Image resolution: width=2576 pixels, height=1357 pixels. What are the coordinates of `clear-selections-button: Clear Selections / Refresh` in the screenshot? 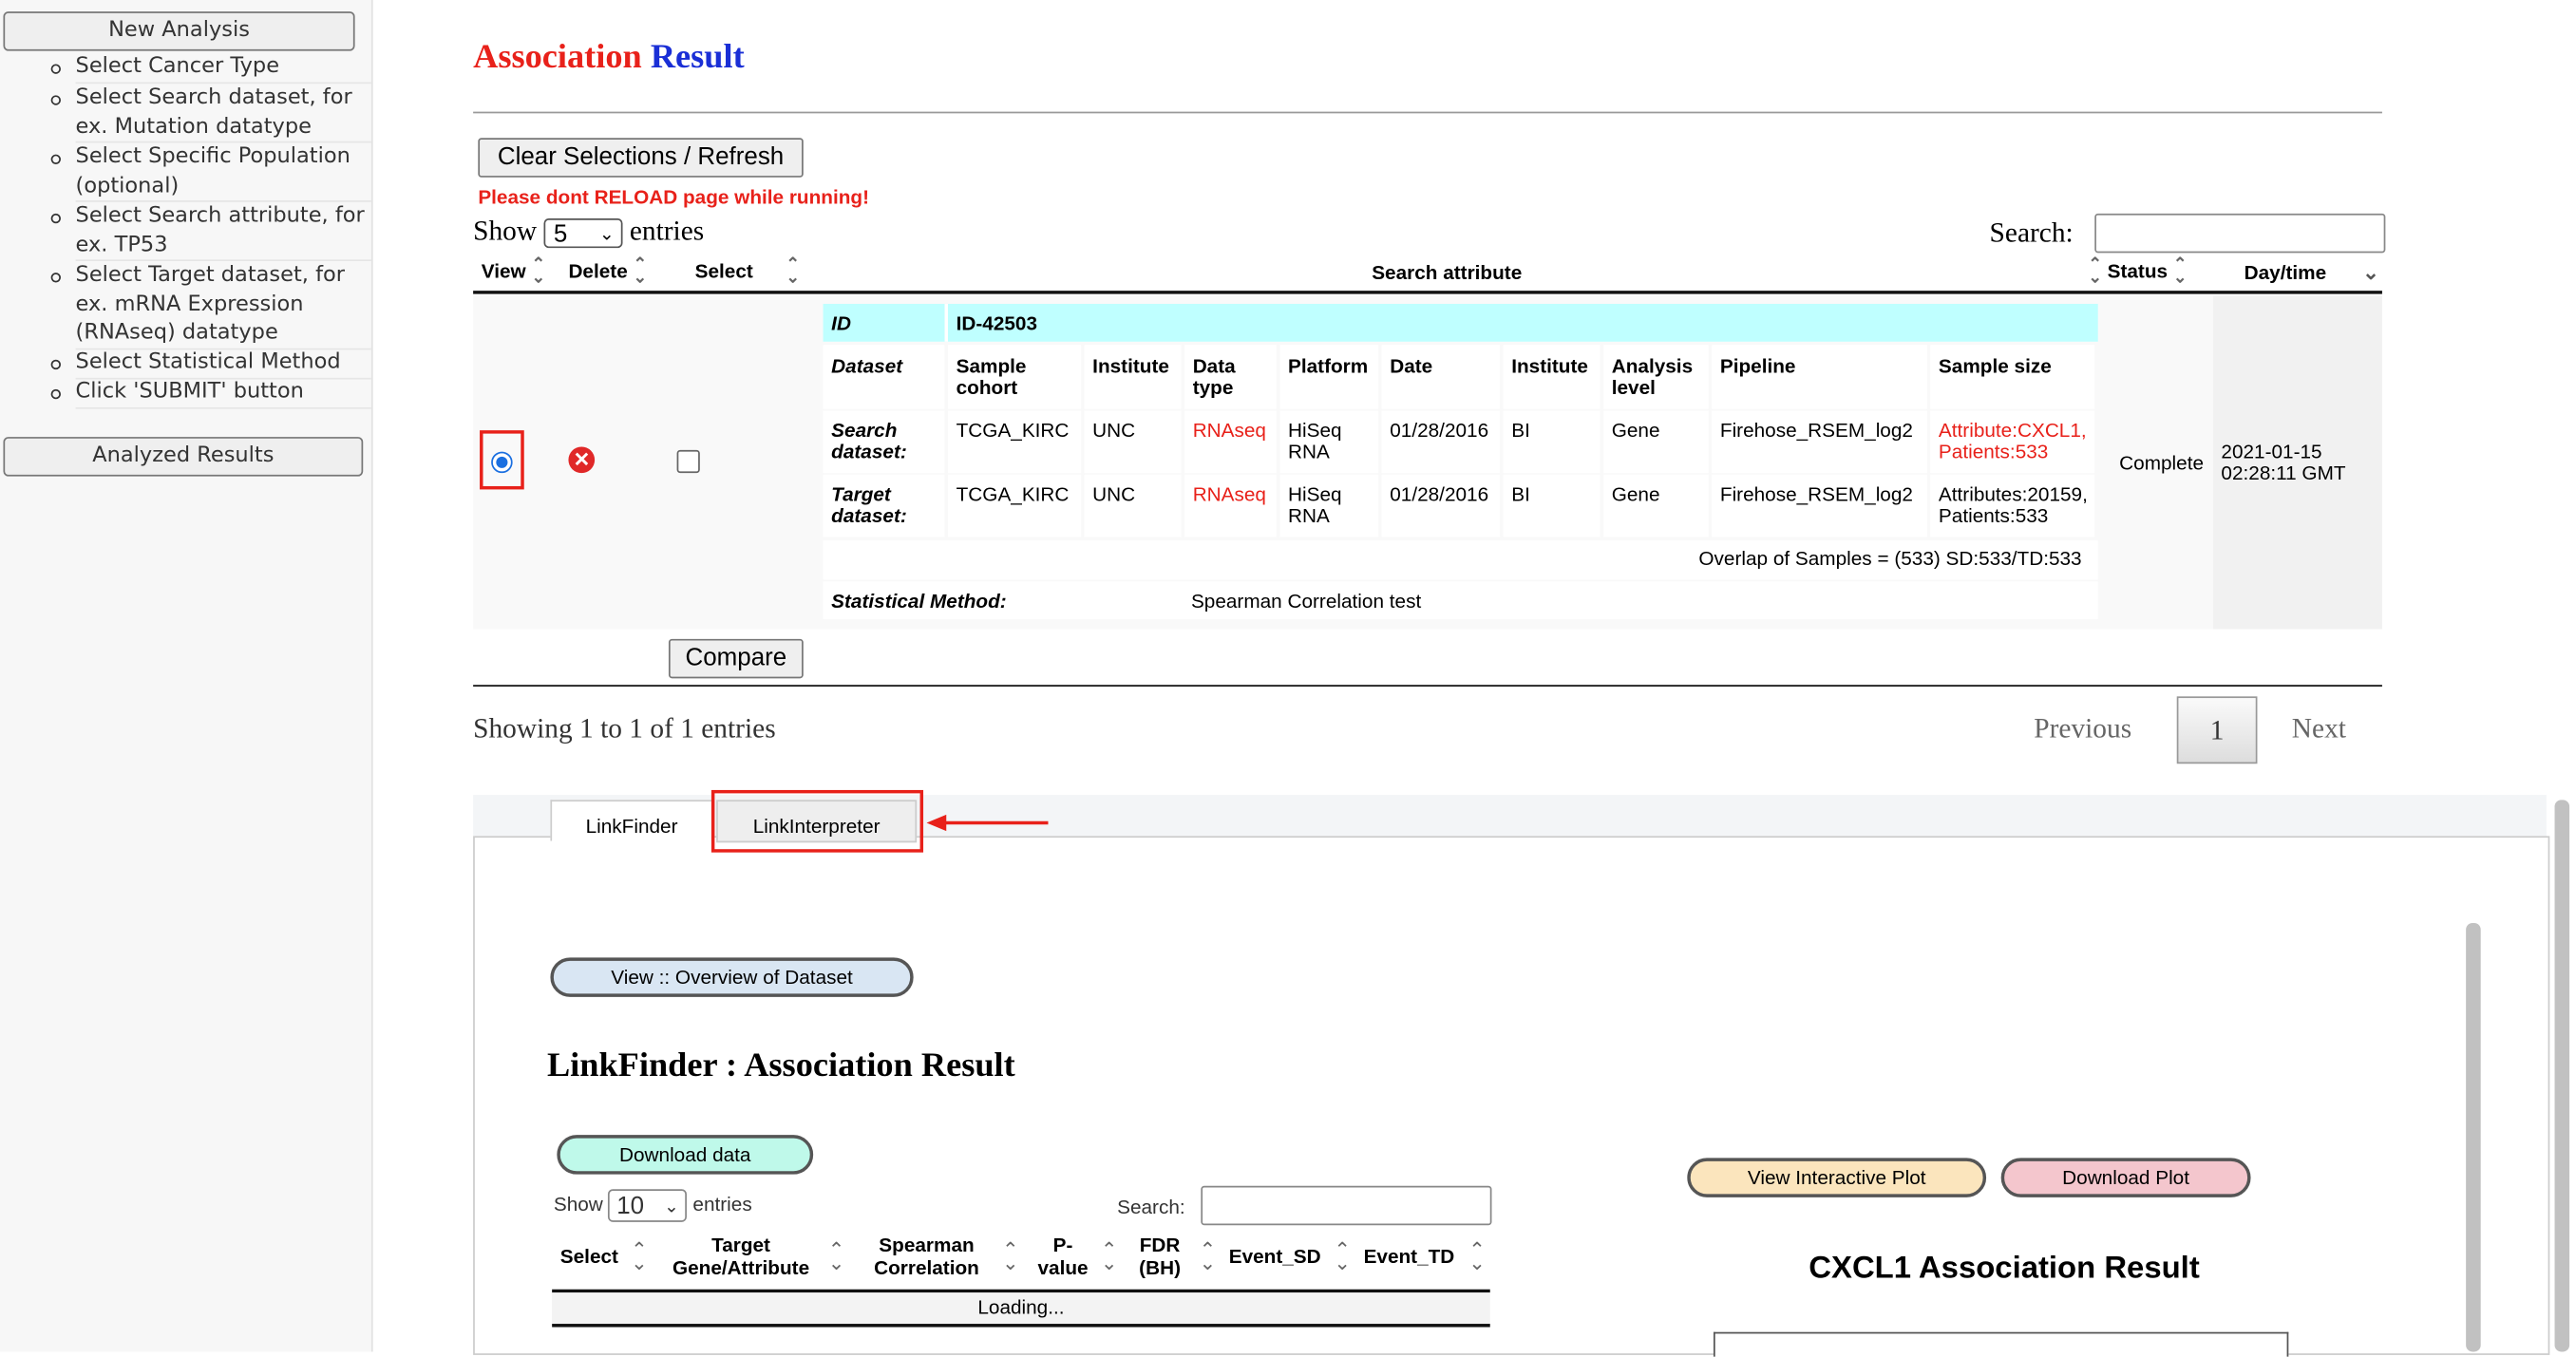 It's located at (641, 158).